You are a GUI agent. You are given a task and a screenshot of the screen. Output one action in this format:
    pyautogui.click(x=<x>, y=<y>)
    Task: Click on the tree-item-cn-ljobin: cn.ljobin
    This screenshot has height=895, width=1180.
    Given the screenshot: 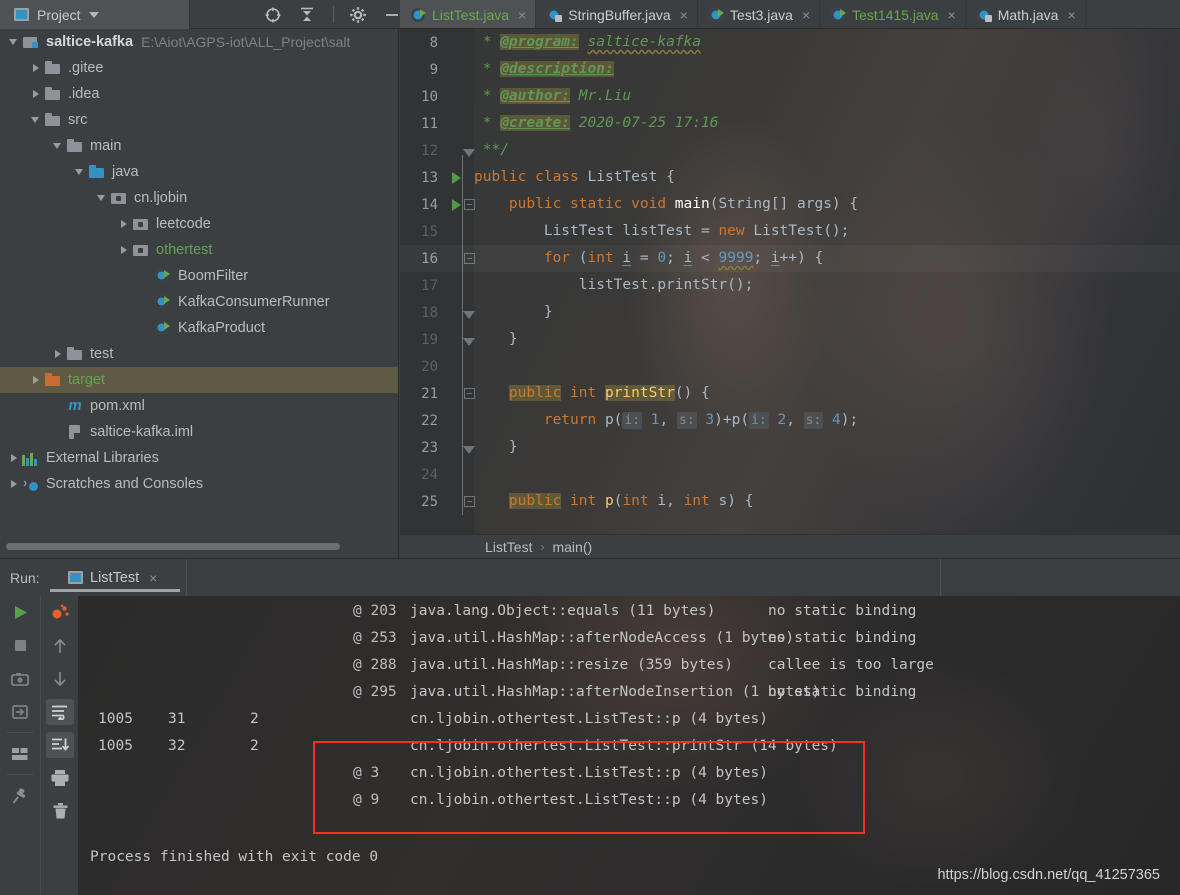 What is the action you would take?
    pyautogui.click(x=199, y=198)
    